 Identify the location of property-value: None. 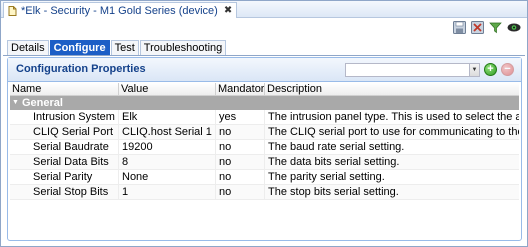
(167, 177).